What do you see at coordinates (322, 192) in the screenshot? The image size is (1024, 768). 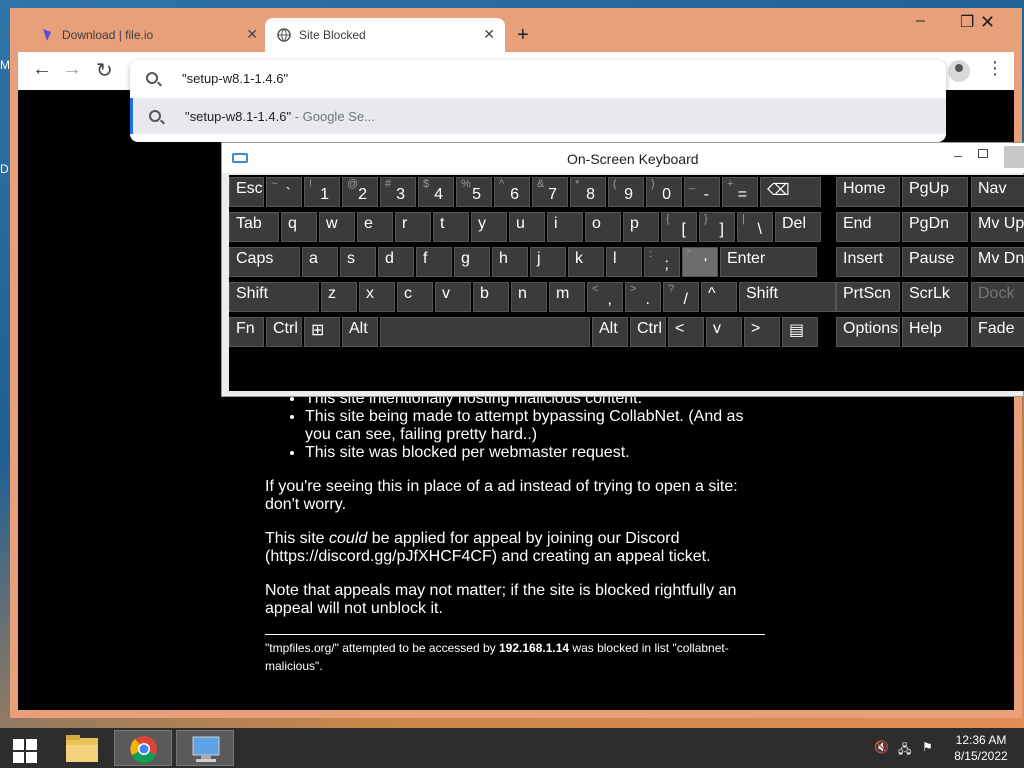 I see `osk-key-1: ! 1` at bounding box center [322, 192].